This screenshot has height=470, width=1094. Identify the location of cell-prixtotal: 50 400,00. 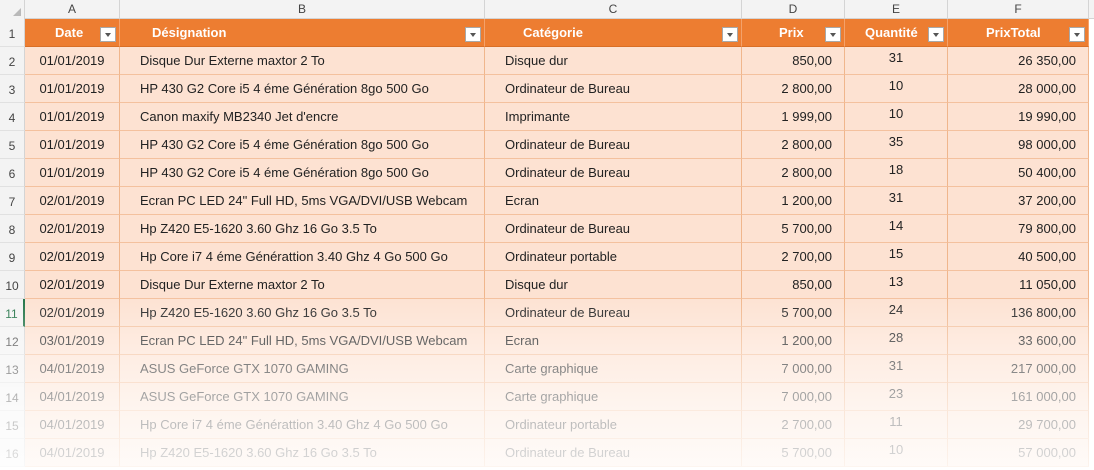
(1018, 173).